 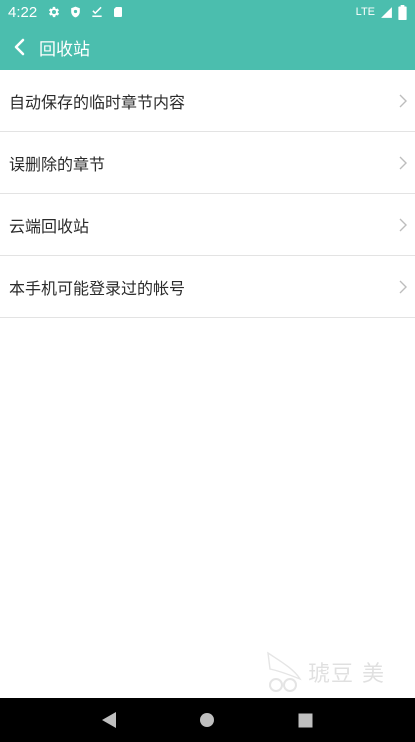 I want to click on back-button, so click(x=19, y=47).